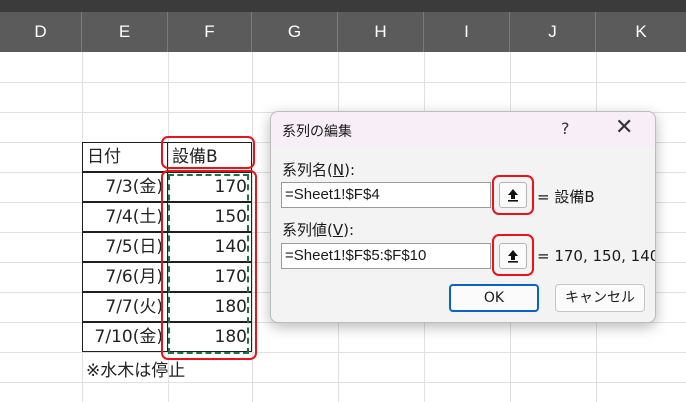 The image size is (686, 402). I want to click on series-name-input: =Sheet1!$F$4, so click(386, 195).